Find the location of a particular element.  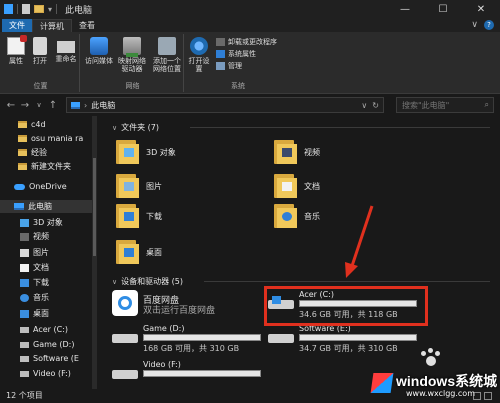

properties-icon is located at coordinates (17, 45).